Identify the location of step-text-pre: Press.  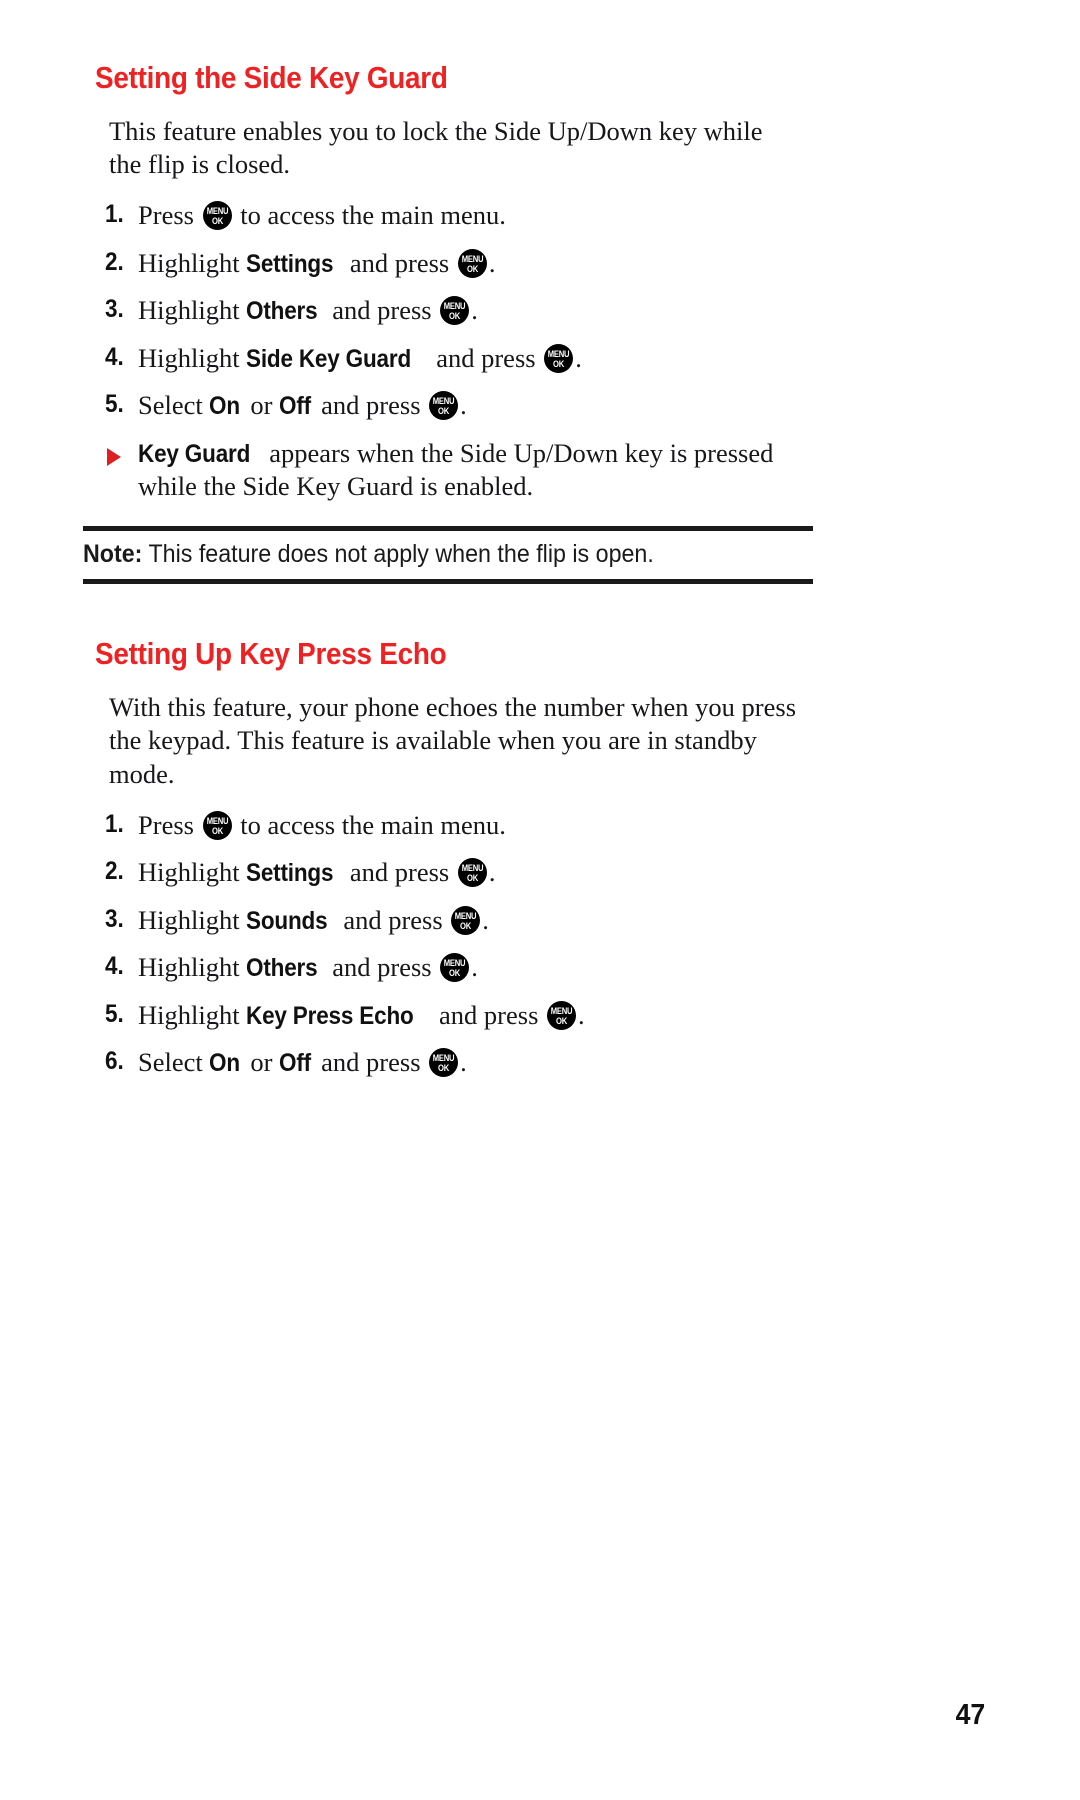
(169, 824).